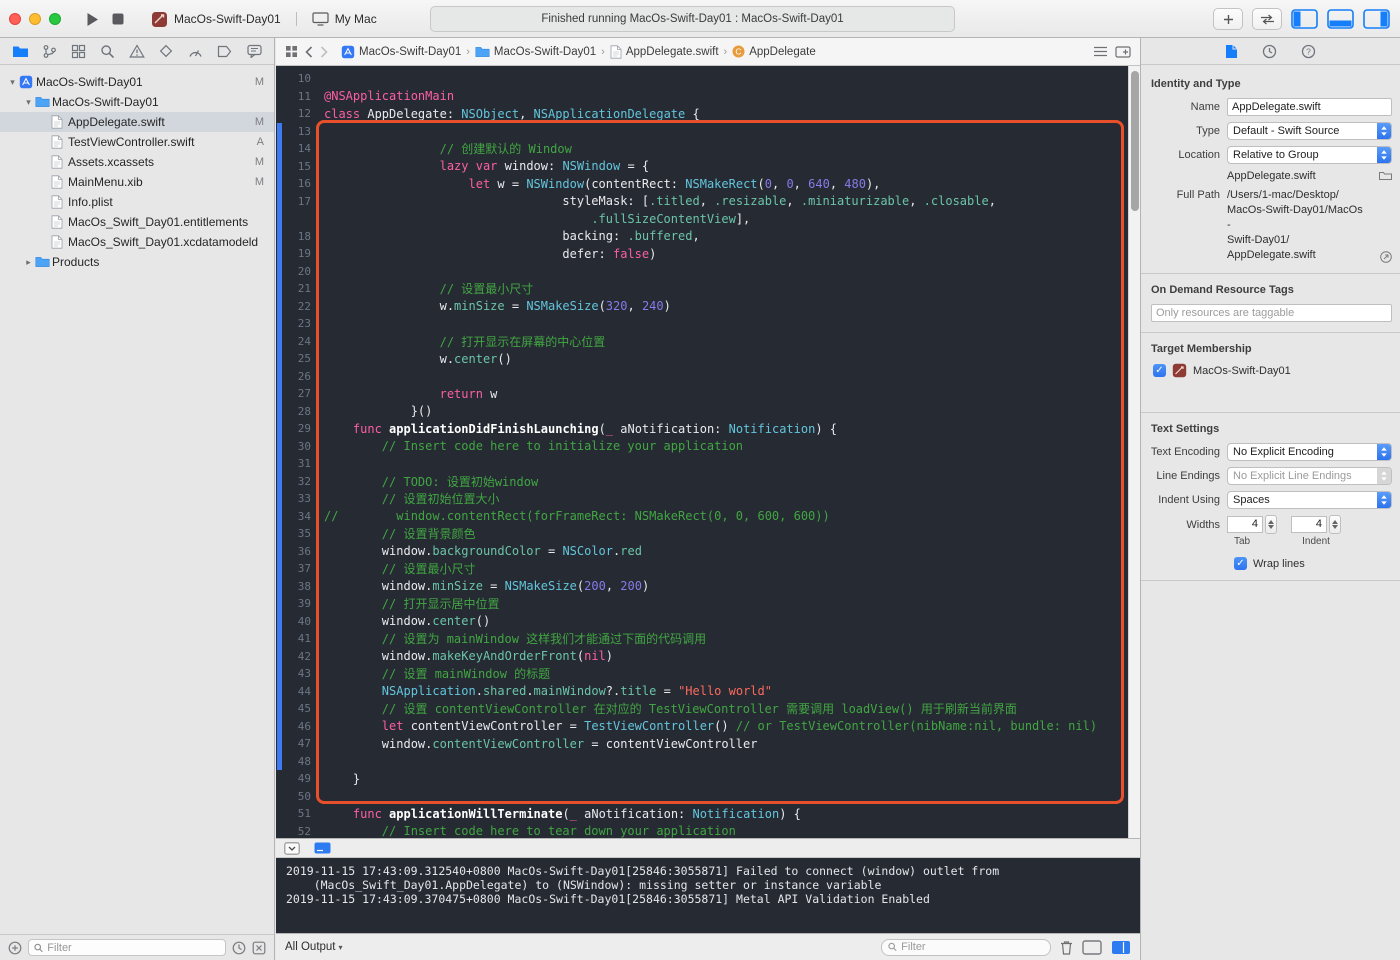 The height and width of the screenshot is (960, 1400). What do you see at coordinates (293, 253) in the screenshot?
I see `line-number: 19` at bounding box center [293, 253].